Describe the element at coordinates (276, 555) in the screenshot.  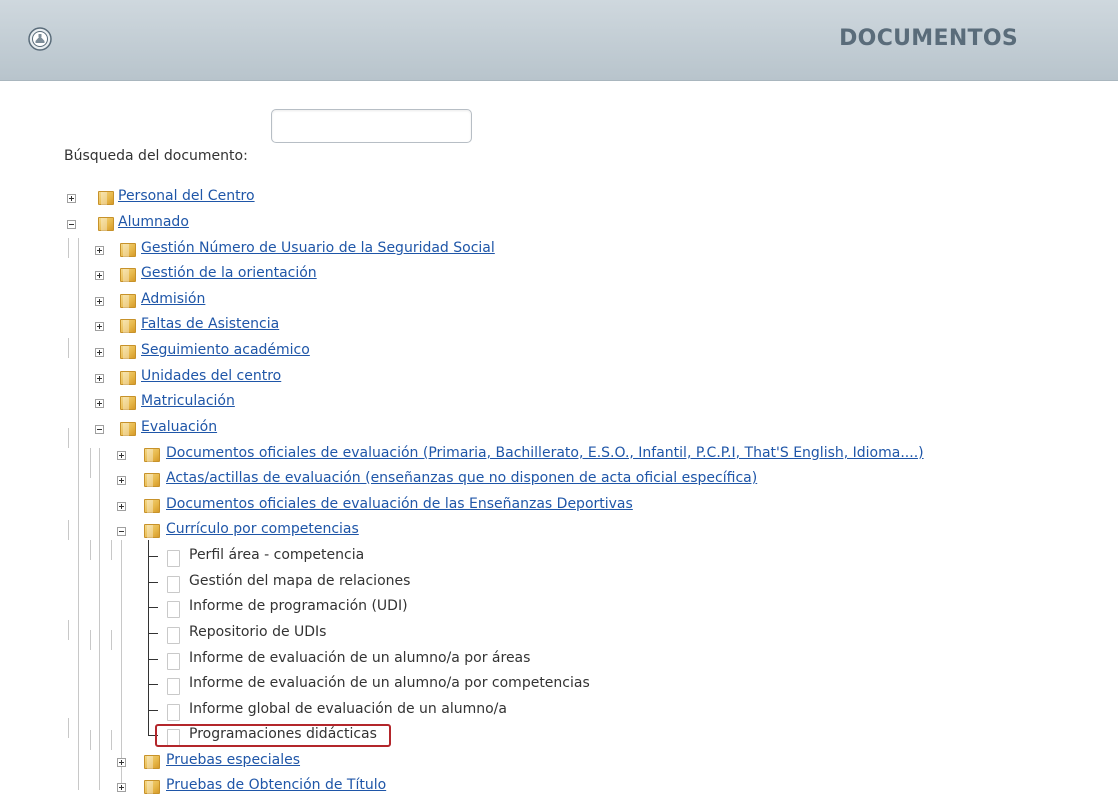
I see `tree-item-perfil: Perfil área - competencia` at that location.